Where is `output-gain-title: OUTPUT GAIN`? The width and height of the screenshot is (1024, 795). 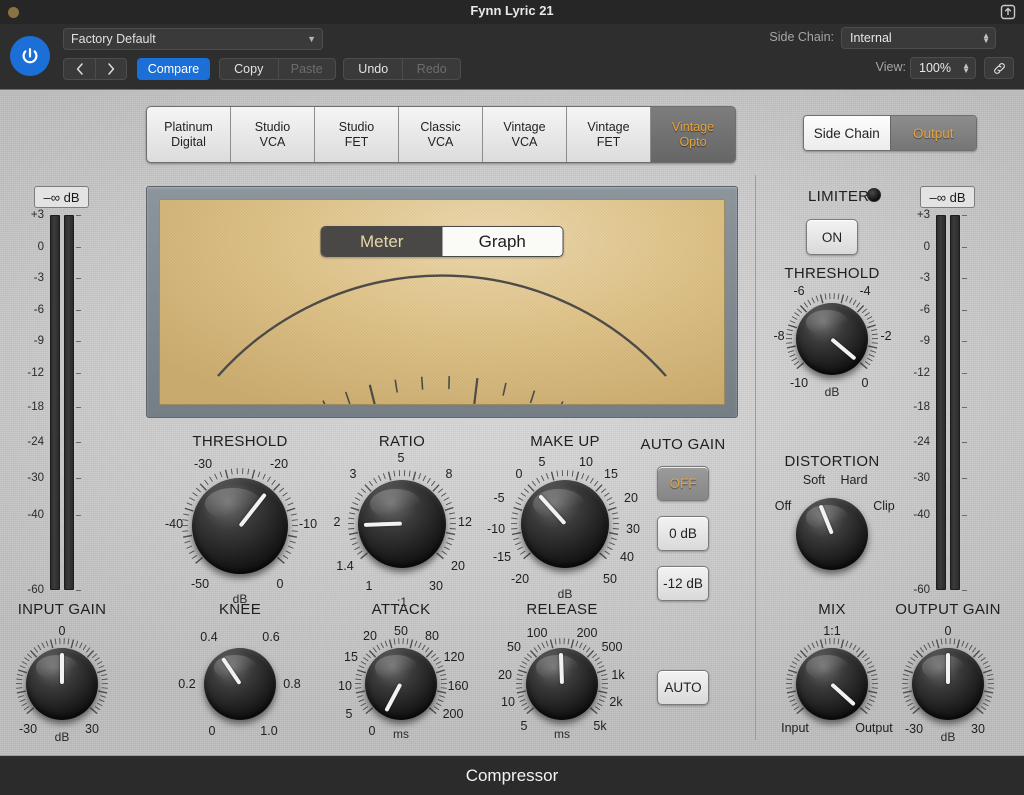
output-gain-title: OUTPUT GAIN is located at coordinates (948, 609).